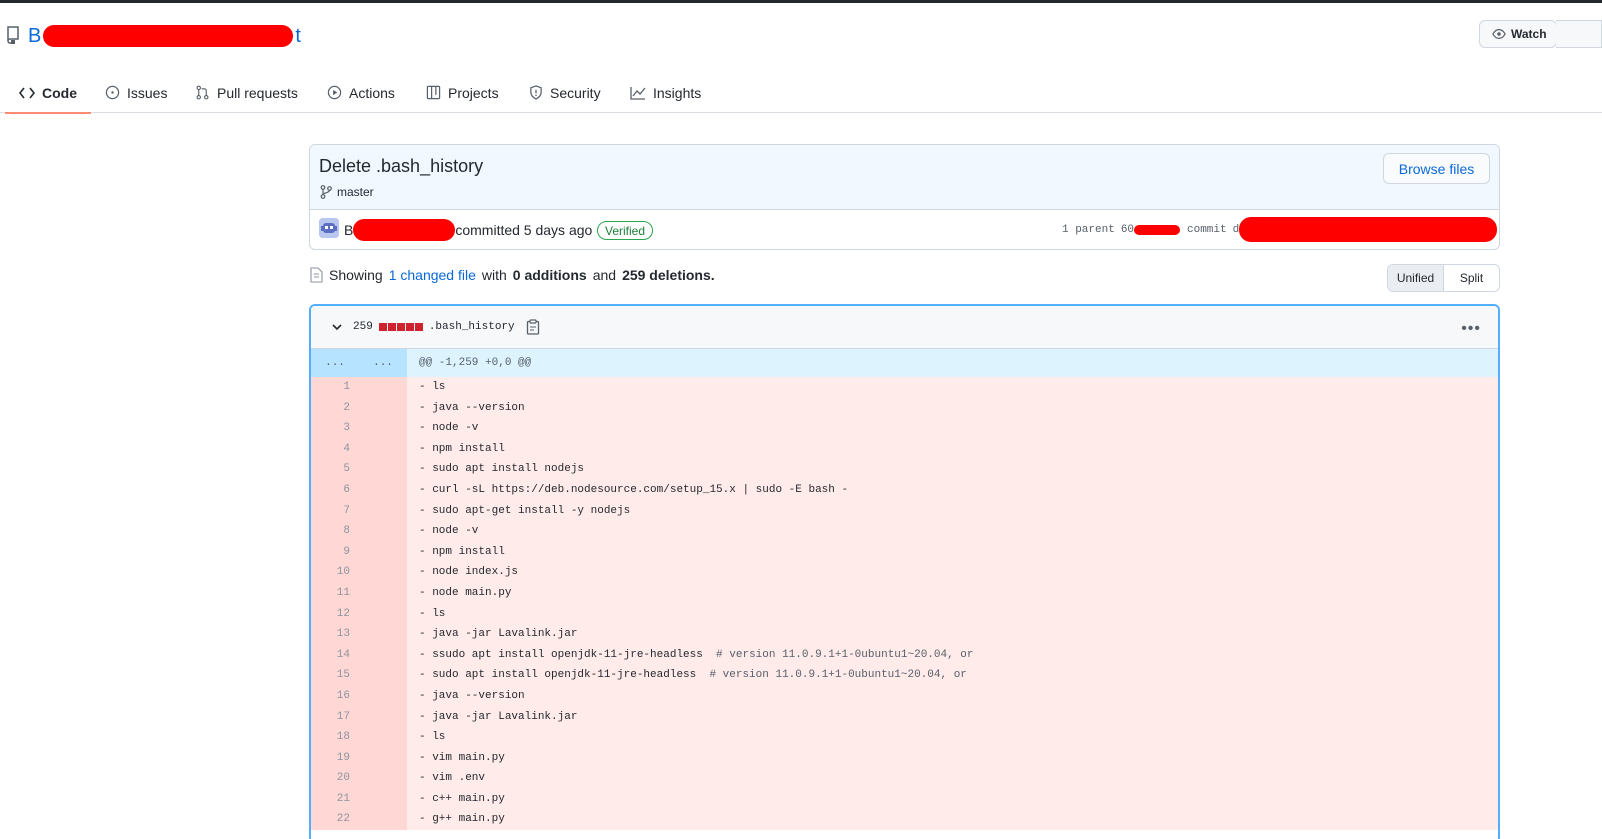 Image resolution: width=1602 pixels, height=839 pixels. I want to click on commit-sha-prefix: d, so click(1236, 229).